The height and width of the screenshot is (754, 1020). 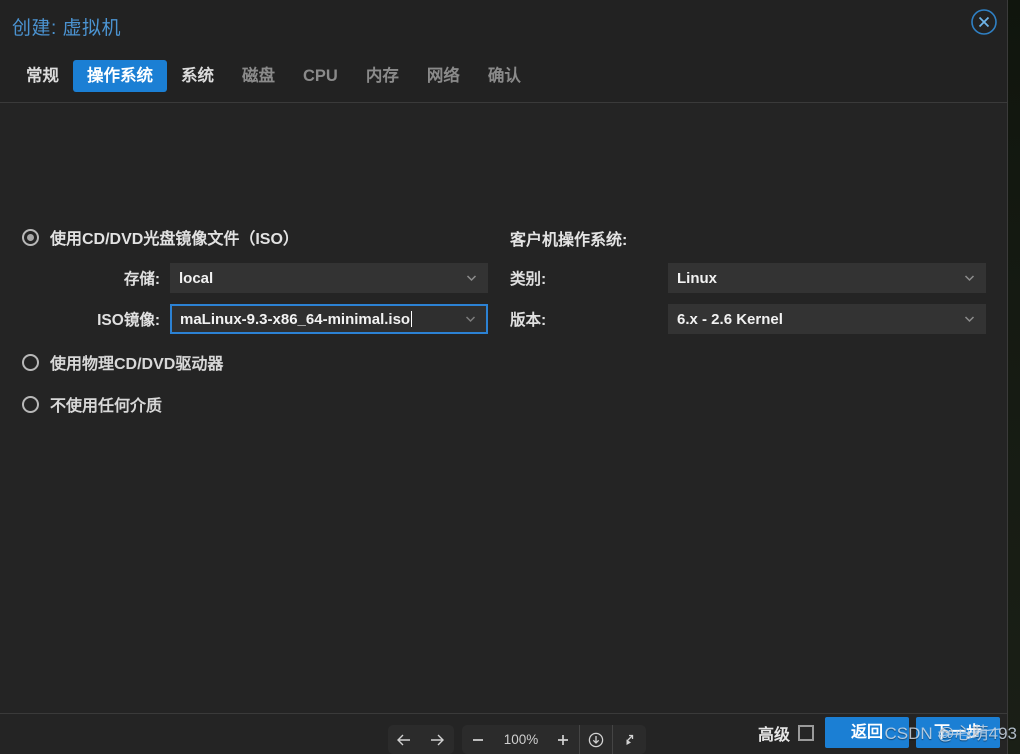 What do you see at coordinates (137, 364) in the screenshot?
I see `radio-label-physical: 使用物理CD/DVD驱动器` at bounding box center [137, 364].